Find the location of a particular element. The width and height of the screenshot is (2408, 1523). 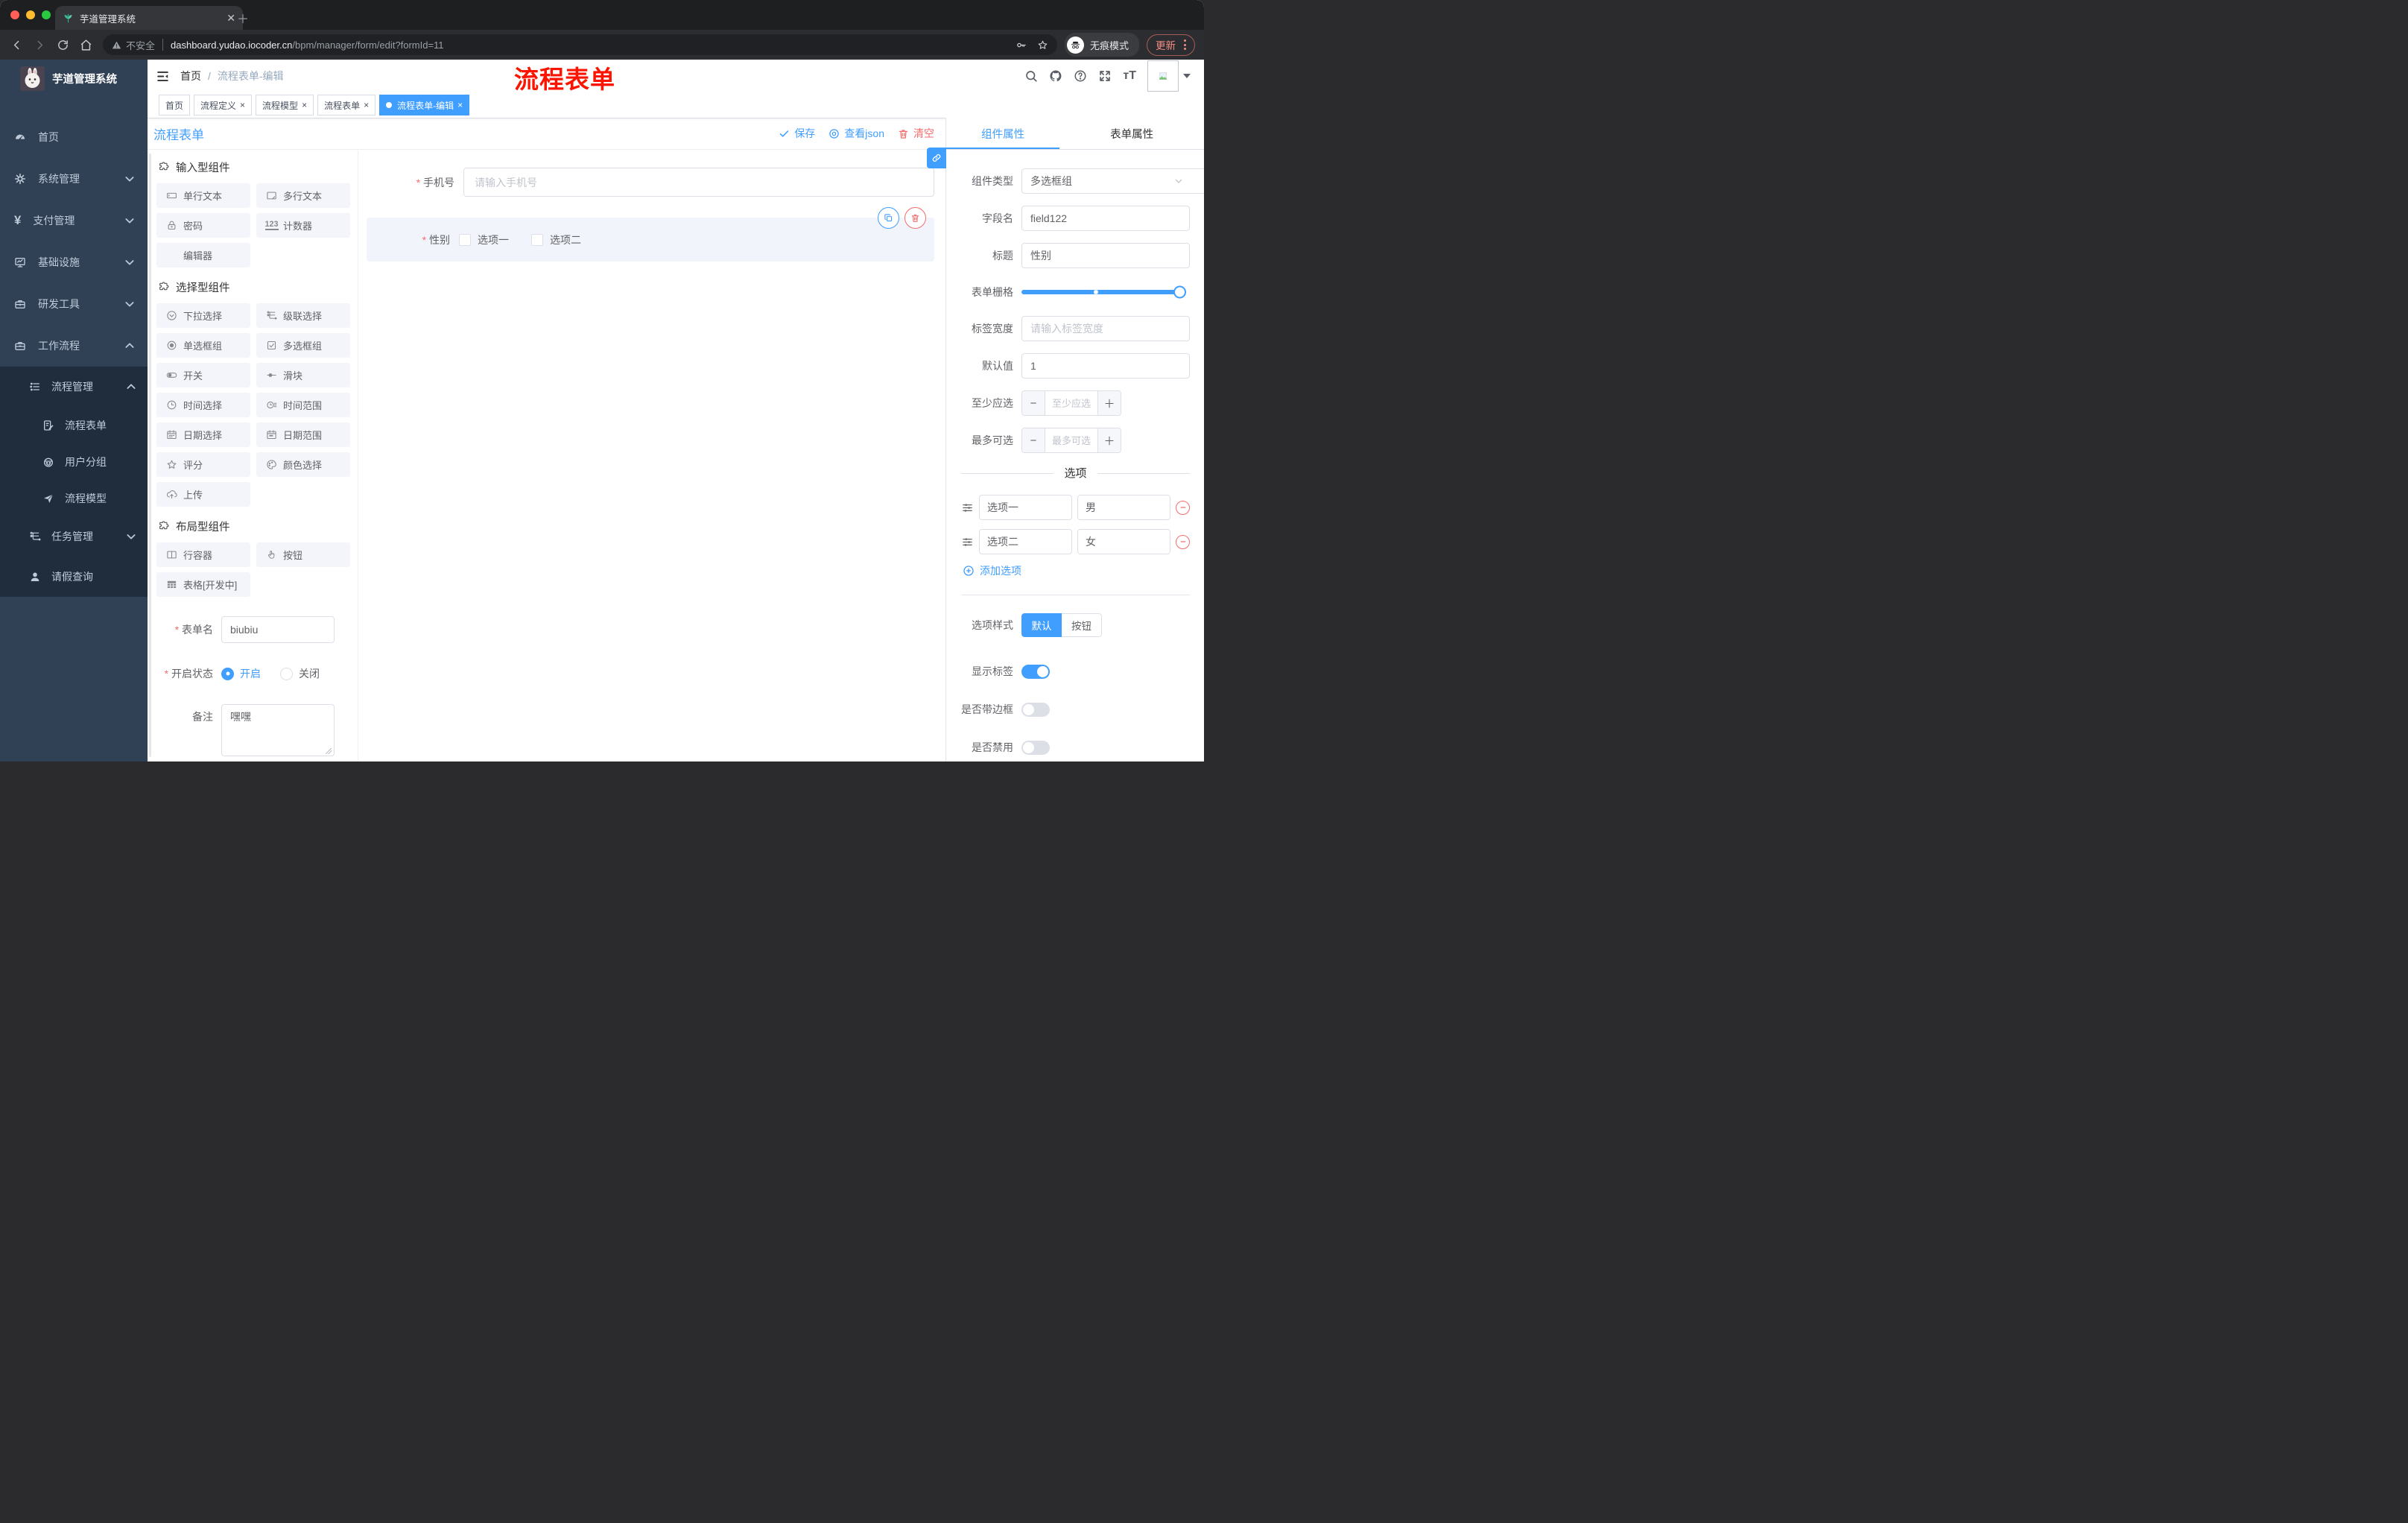

label-width-input is located at coordinates (1105, 328).